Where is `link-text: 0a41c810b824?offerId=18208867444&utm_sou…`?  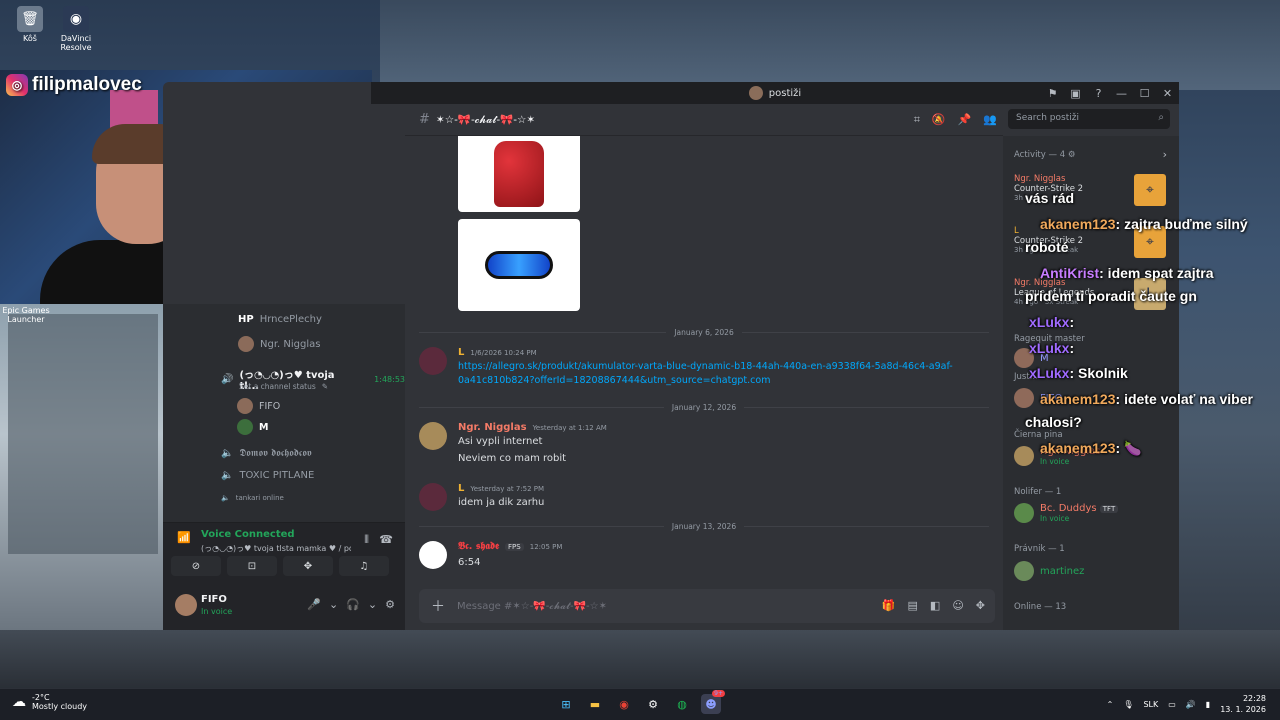 link-text: 0a41c810b824?offerId=18208867444&utm_sou… is located at coordinates (614, 380).